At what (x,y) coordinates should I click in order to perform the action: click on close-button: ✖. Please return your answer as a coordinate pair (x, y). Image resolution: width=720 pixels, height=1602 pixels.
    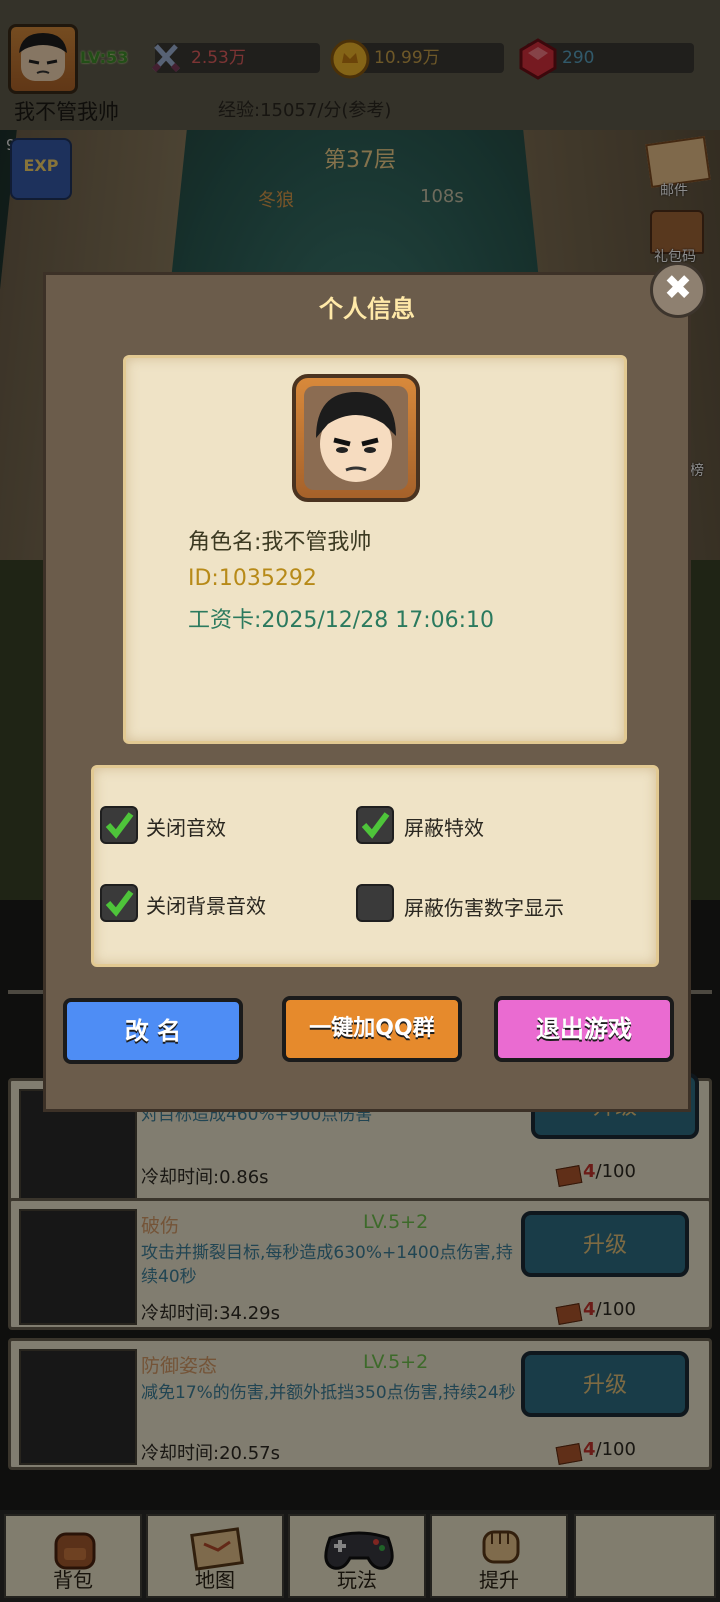
    Looking at the image, I should click on (678, 290).